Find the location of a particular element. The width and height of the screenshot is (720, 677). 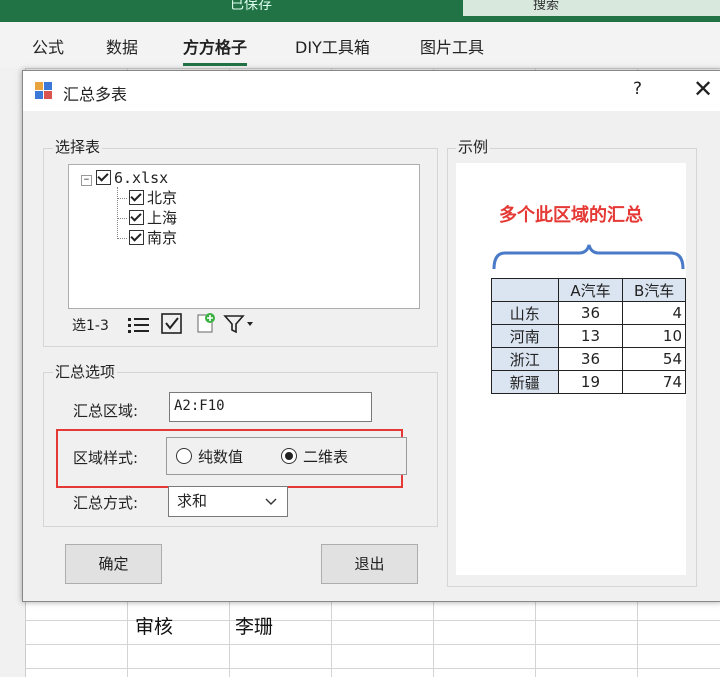

sheet-name: 南京 is located at coordinates (162, 238).